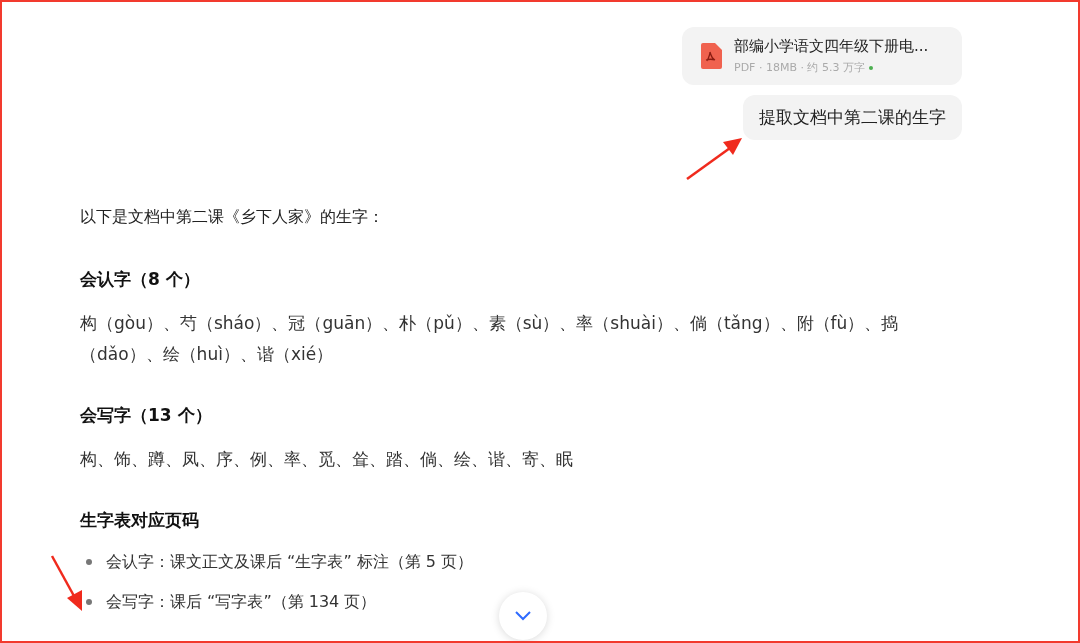  I want to click on list-item: 会写字：课后 “写字表”（第 134 页）, so click(241, 602).